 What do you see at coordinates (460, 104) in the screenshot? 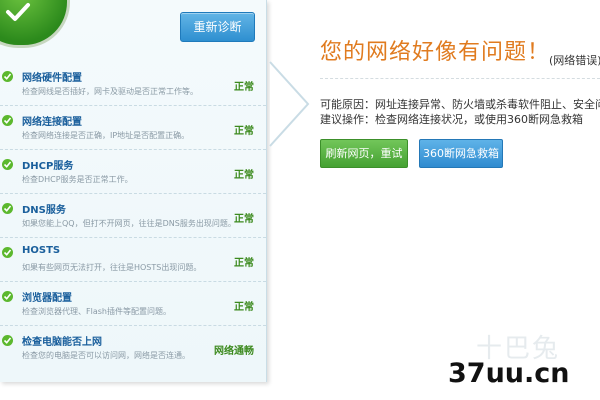
I see `possible-reason-text: 可能原因：网址连接异常、防火墙或杀毒软件阻止、安全问题` at bounding box center [460, 104].